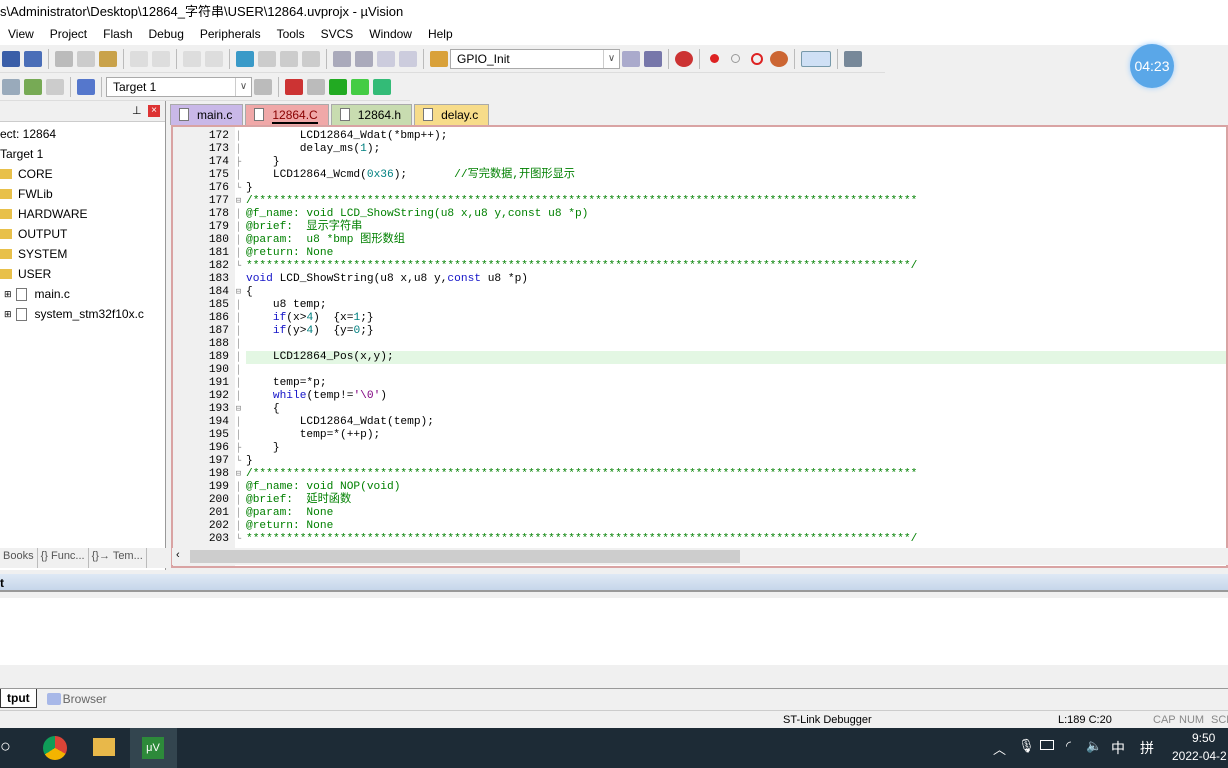  Describe the element at coordinates (218, 474) in the screenshot. I see `line-number: 198` at that location.